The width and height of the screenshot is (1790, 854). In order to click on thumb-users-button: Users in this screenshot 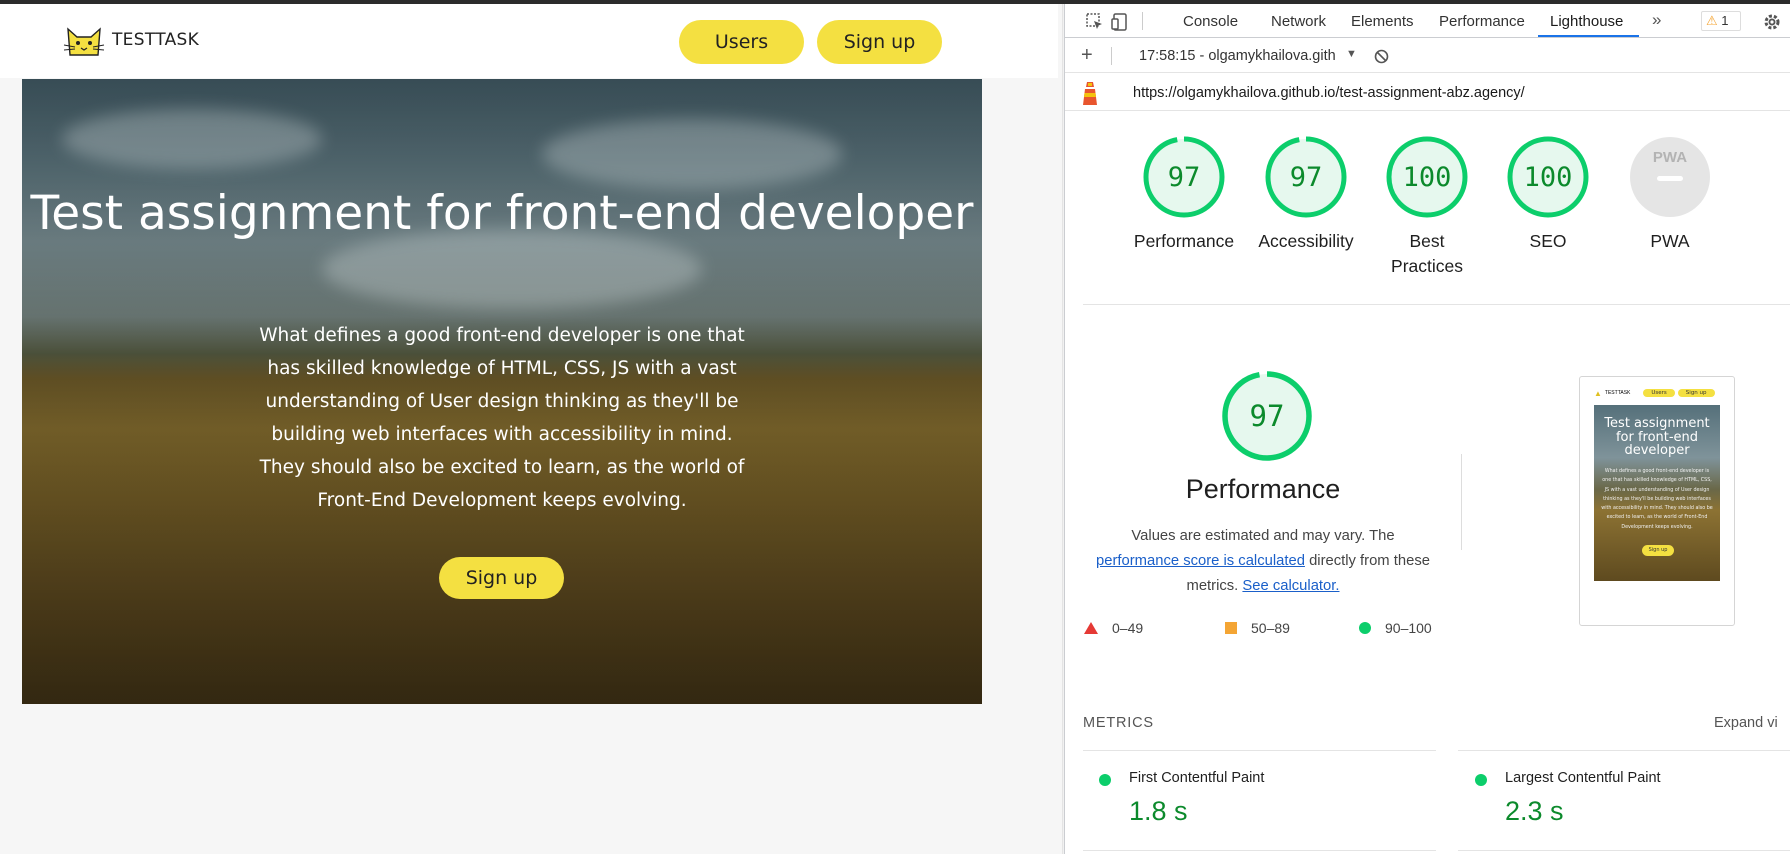, I will do `click(1659, 393)`.